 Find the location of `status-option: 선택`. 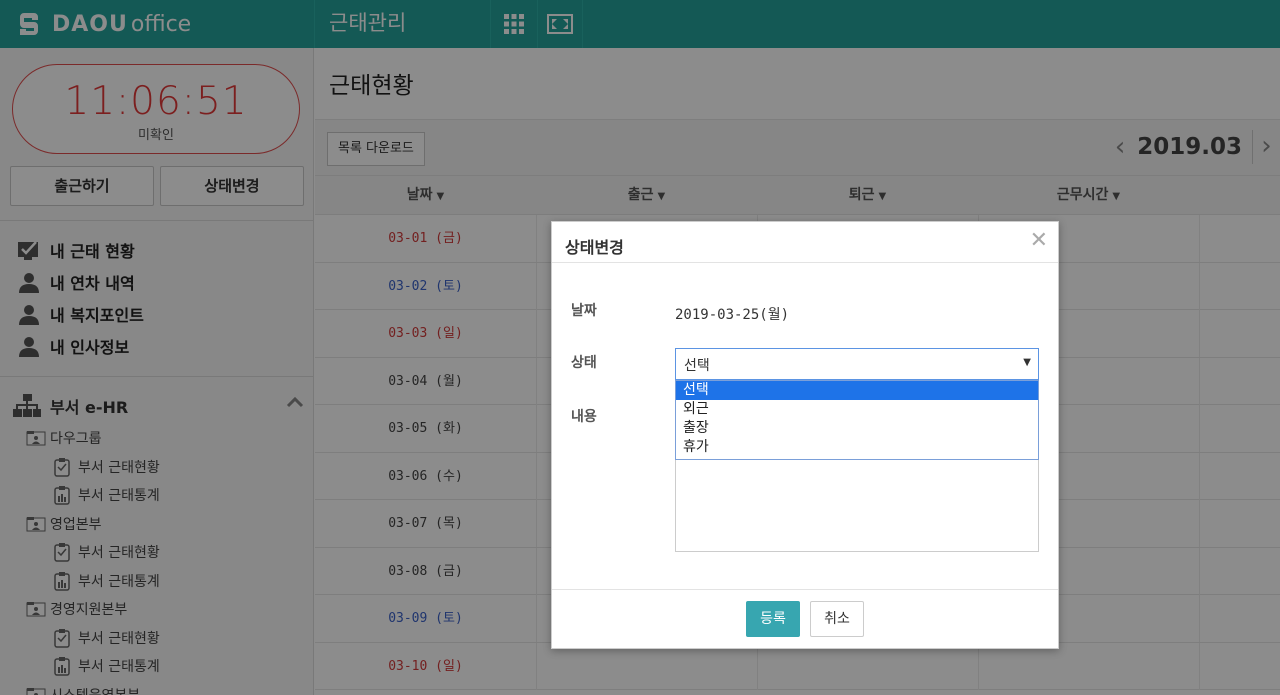

status-option: 선택 is located at coordinates (857, 390).